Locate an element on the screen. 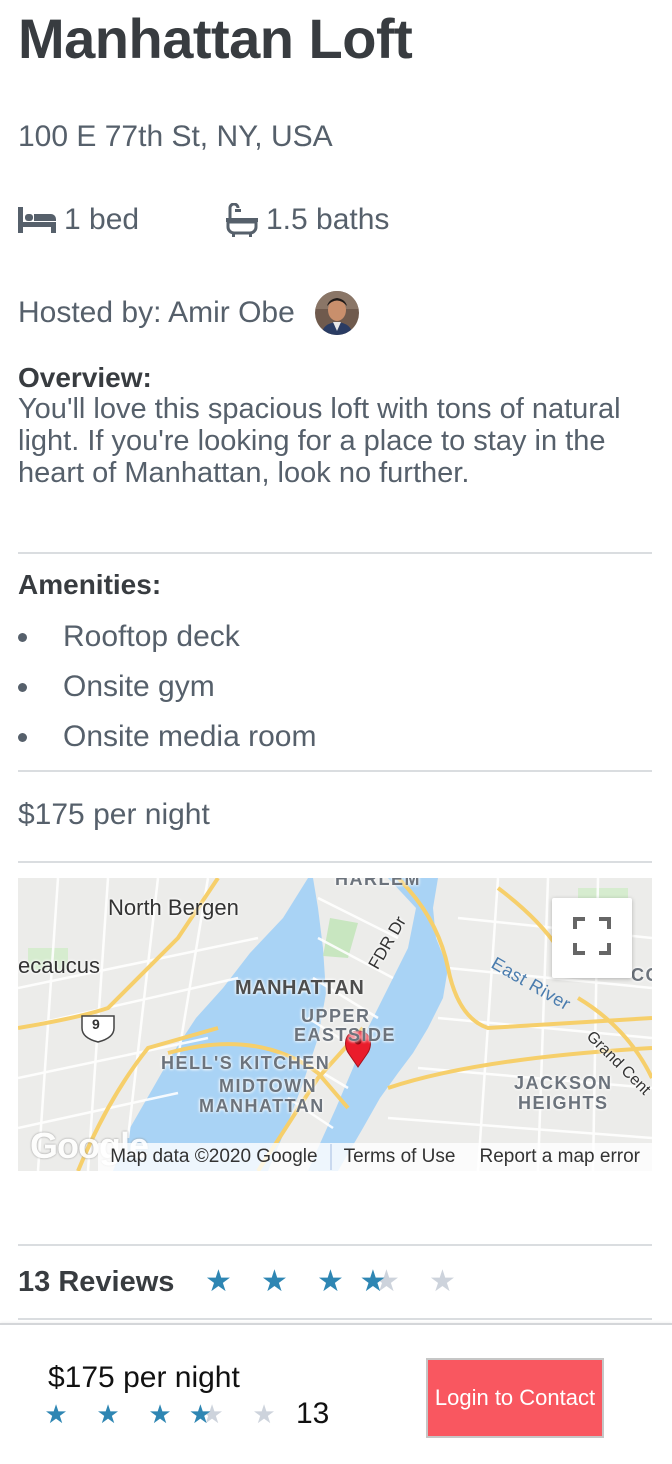  rating-stars: ★ ★ ★ ★ ★ is located at coordinates (330, 1281).